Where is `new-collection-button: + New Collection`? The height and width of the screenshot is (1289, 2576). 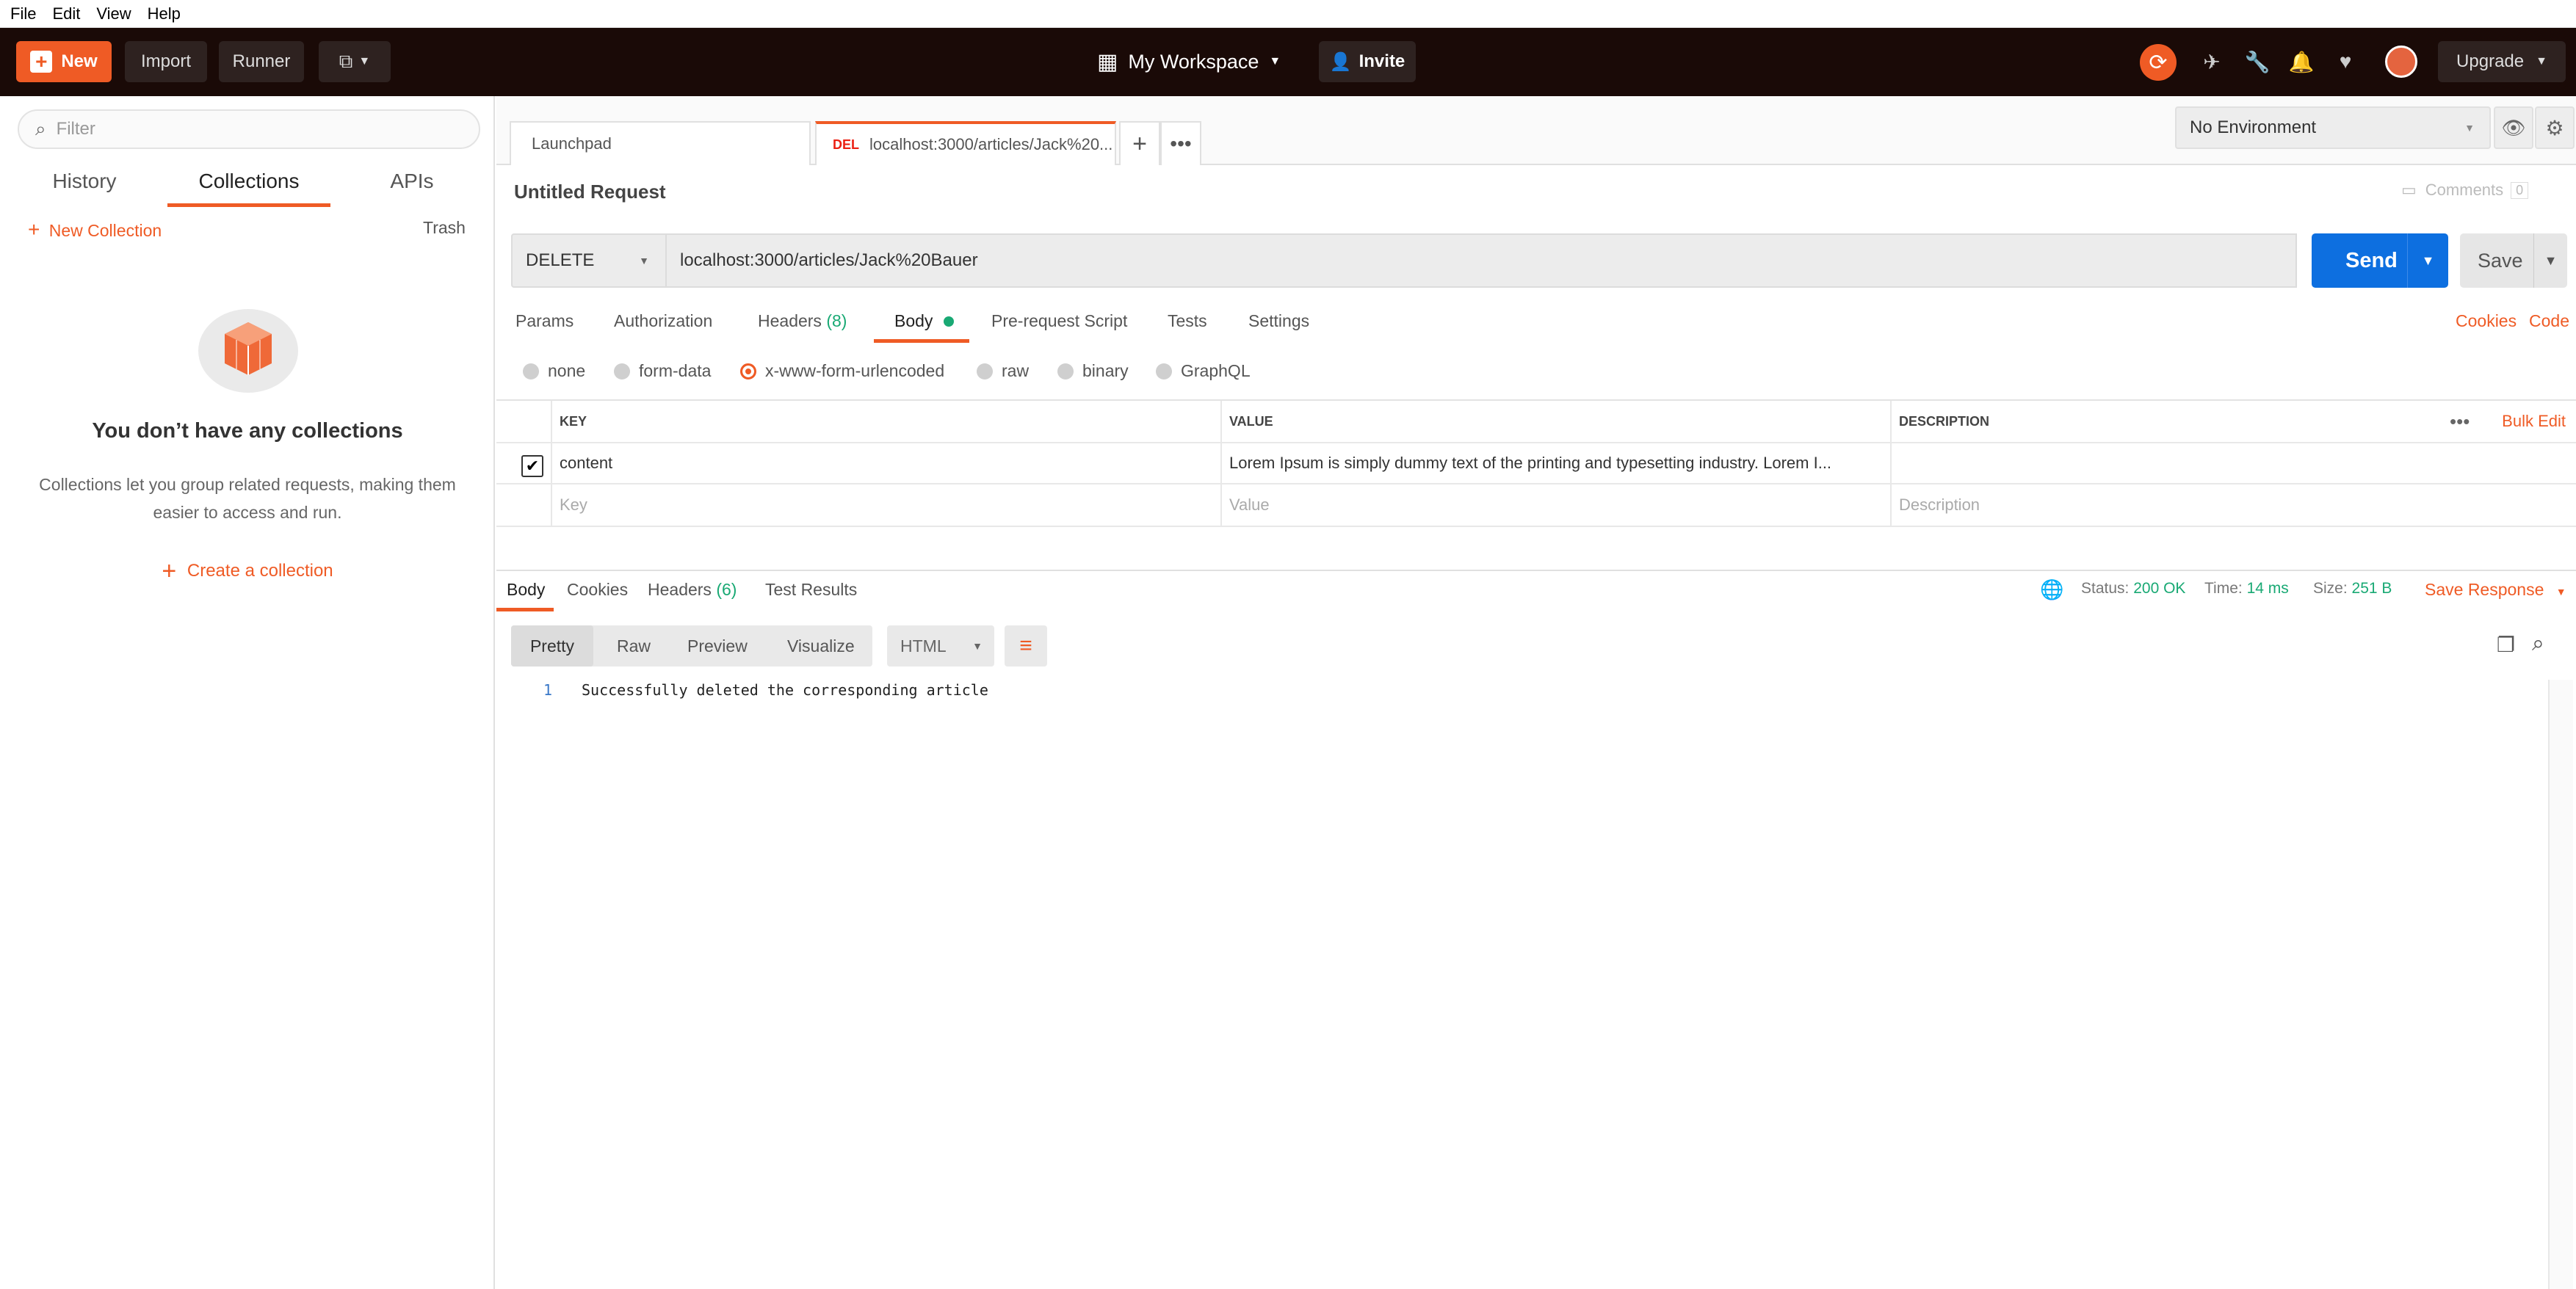 new-collection-button: + New Collection is located at coordinates (95, 230).